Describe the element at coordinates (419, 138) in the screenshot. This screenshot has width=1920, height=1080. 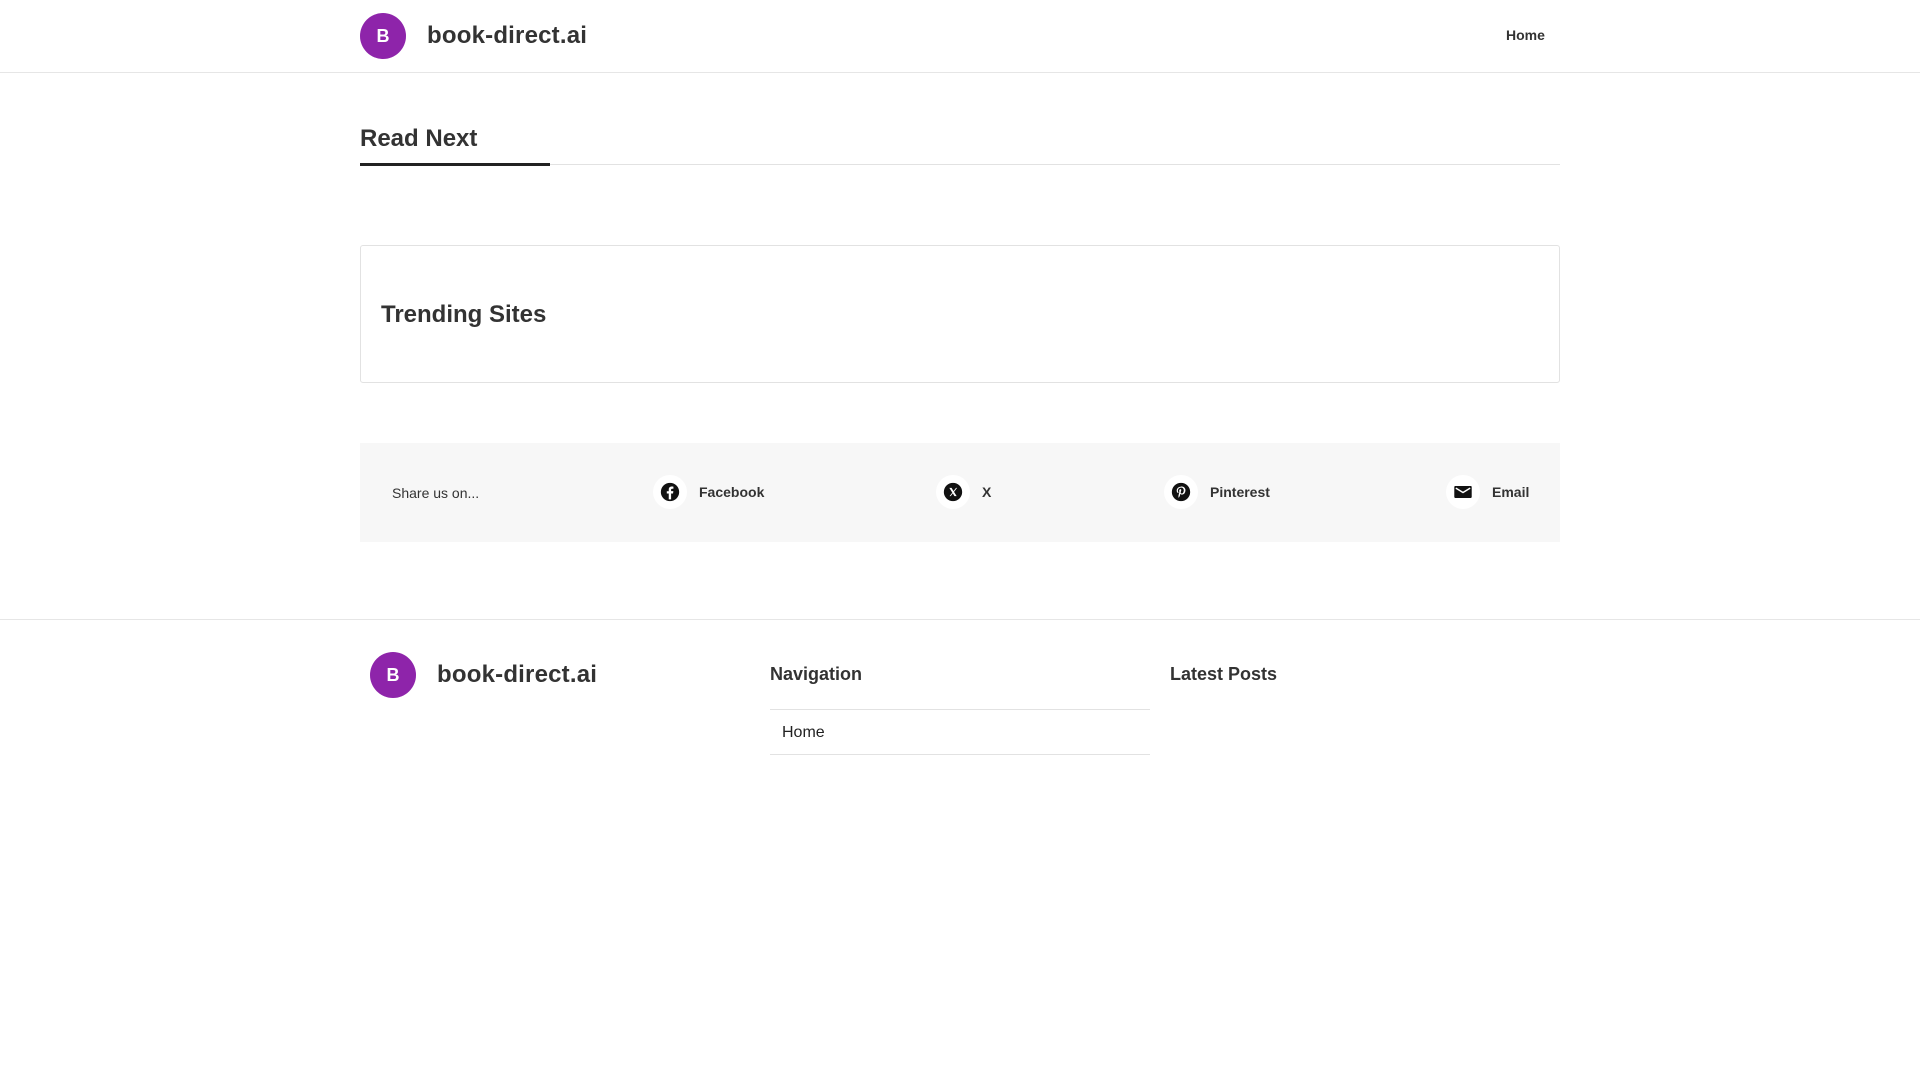
I see `read-next-heading: Read Next` at that location.